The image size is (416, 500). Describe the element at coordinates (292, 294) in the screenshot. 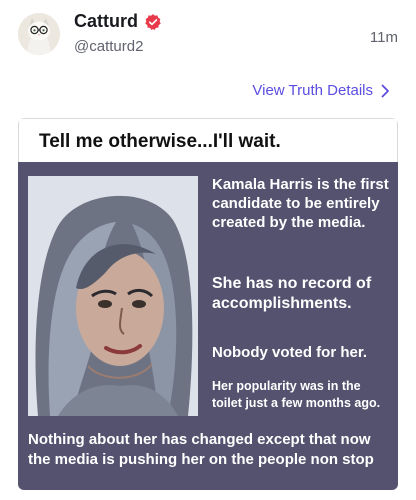

I see `meme-text-line-2: She has no record of accomplishments.` at that location.